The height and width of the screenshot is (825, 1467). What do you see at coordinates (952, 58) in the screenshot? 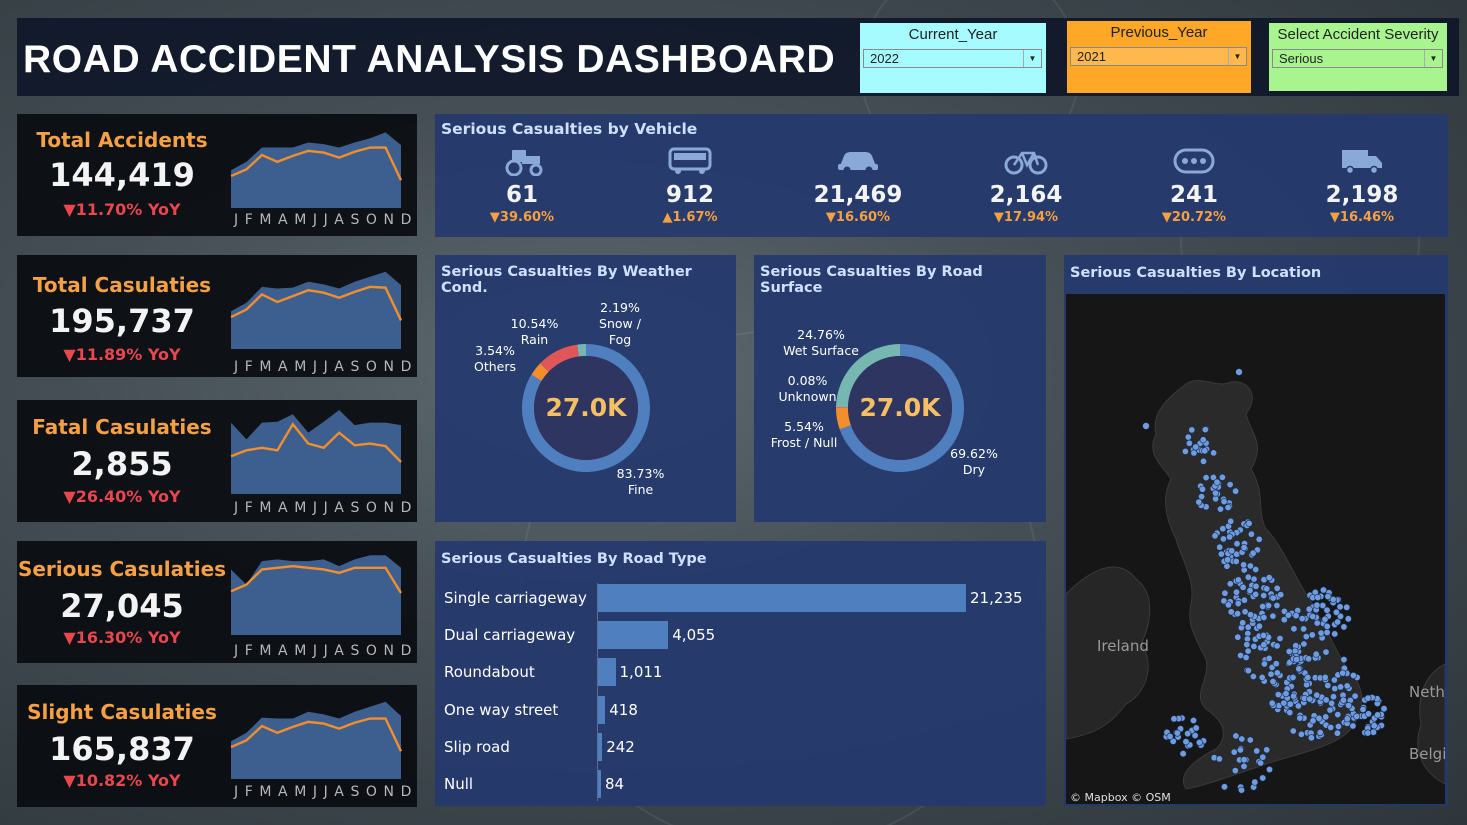
I see `current-year-select: 2022 ▼` at bounding box center [952, 58].